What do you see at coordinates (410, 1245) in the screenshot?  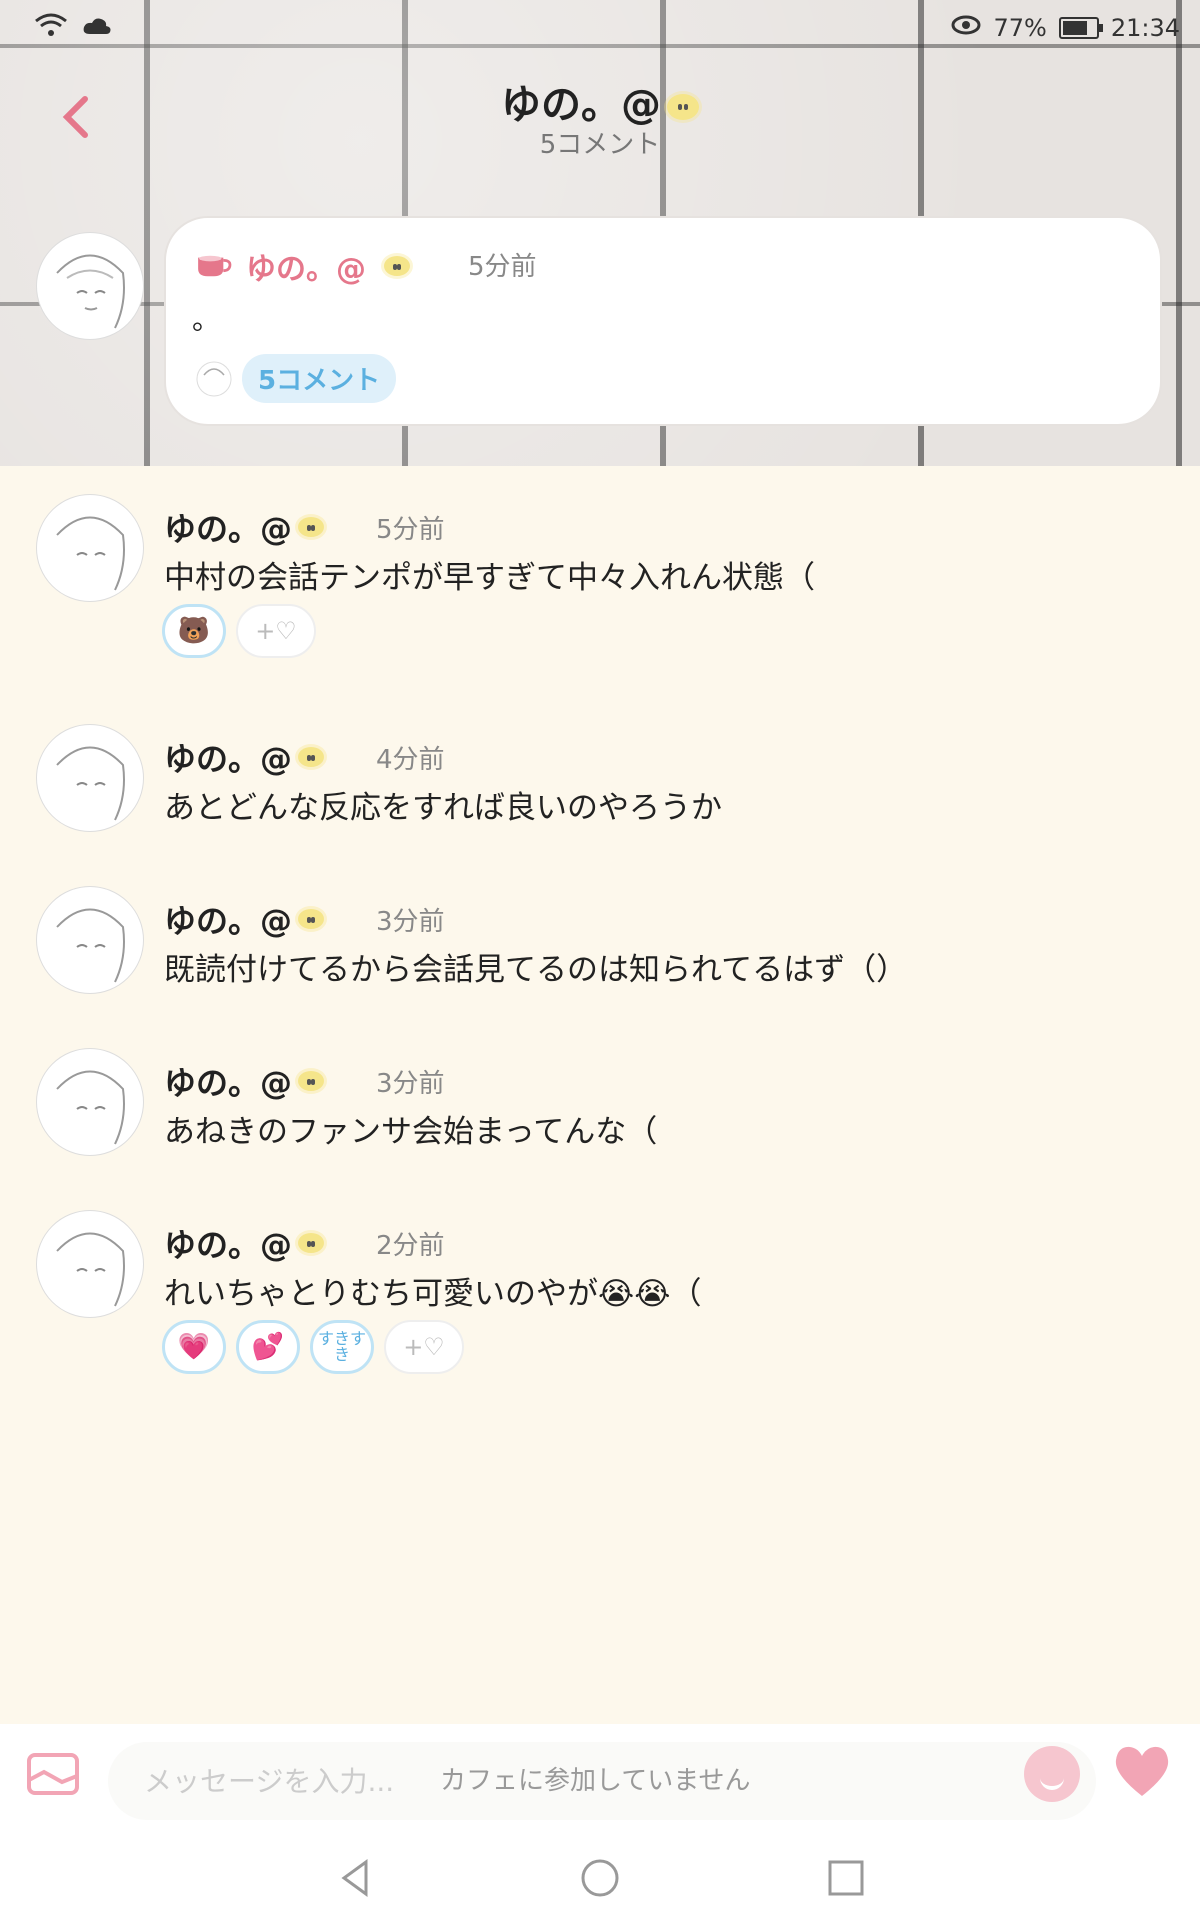 I see `comment-time: 2分前` at bounding box center [410, 1245].